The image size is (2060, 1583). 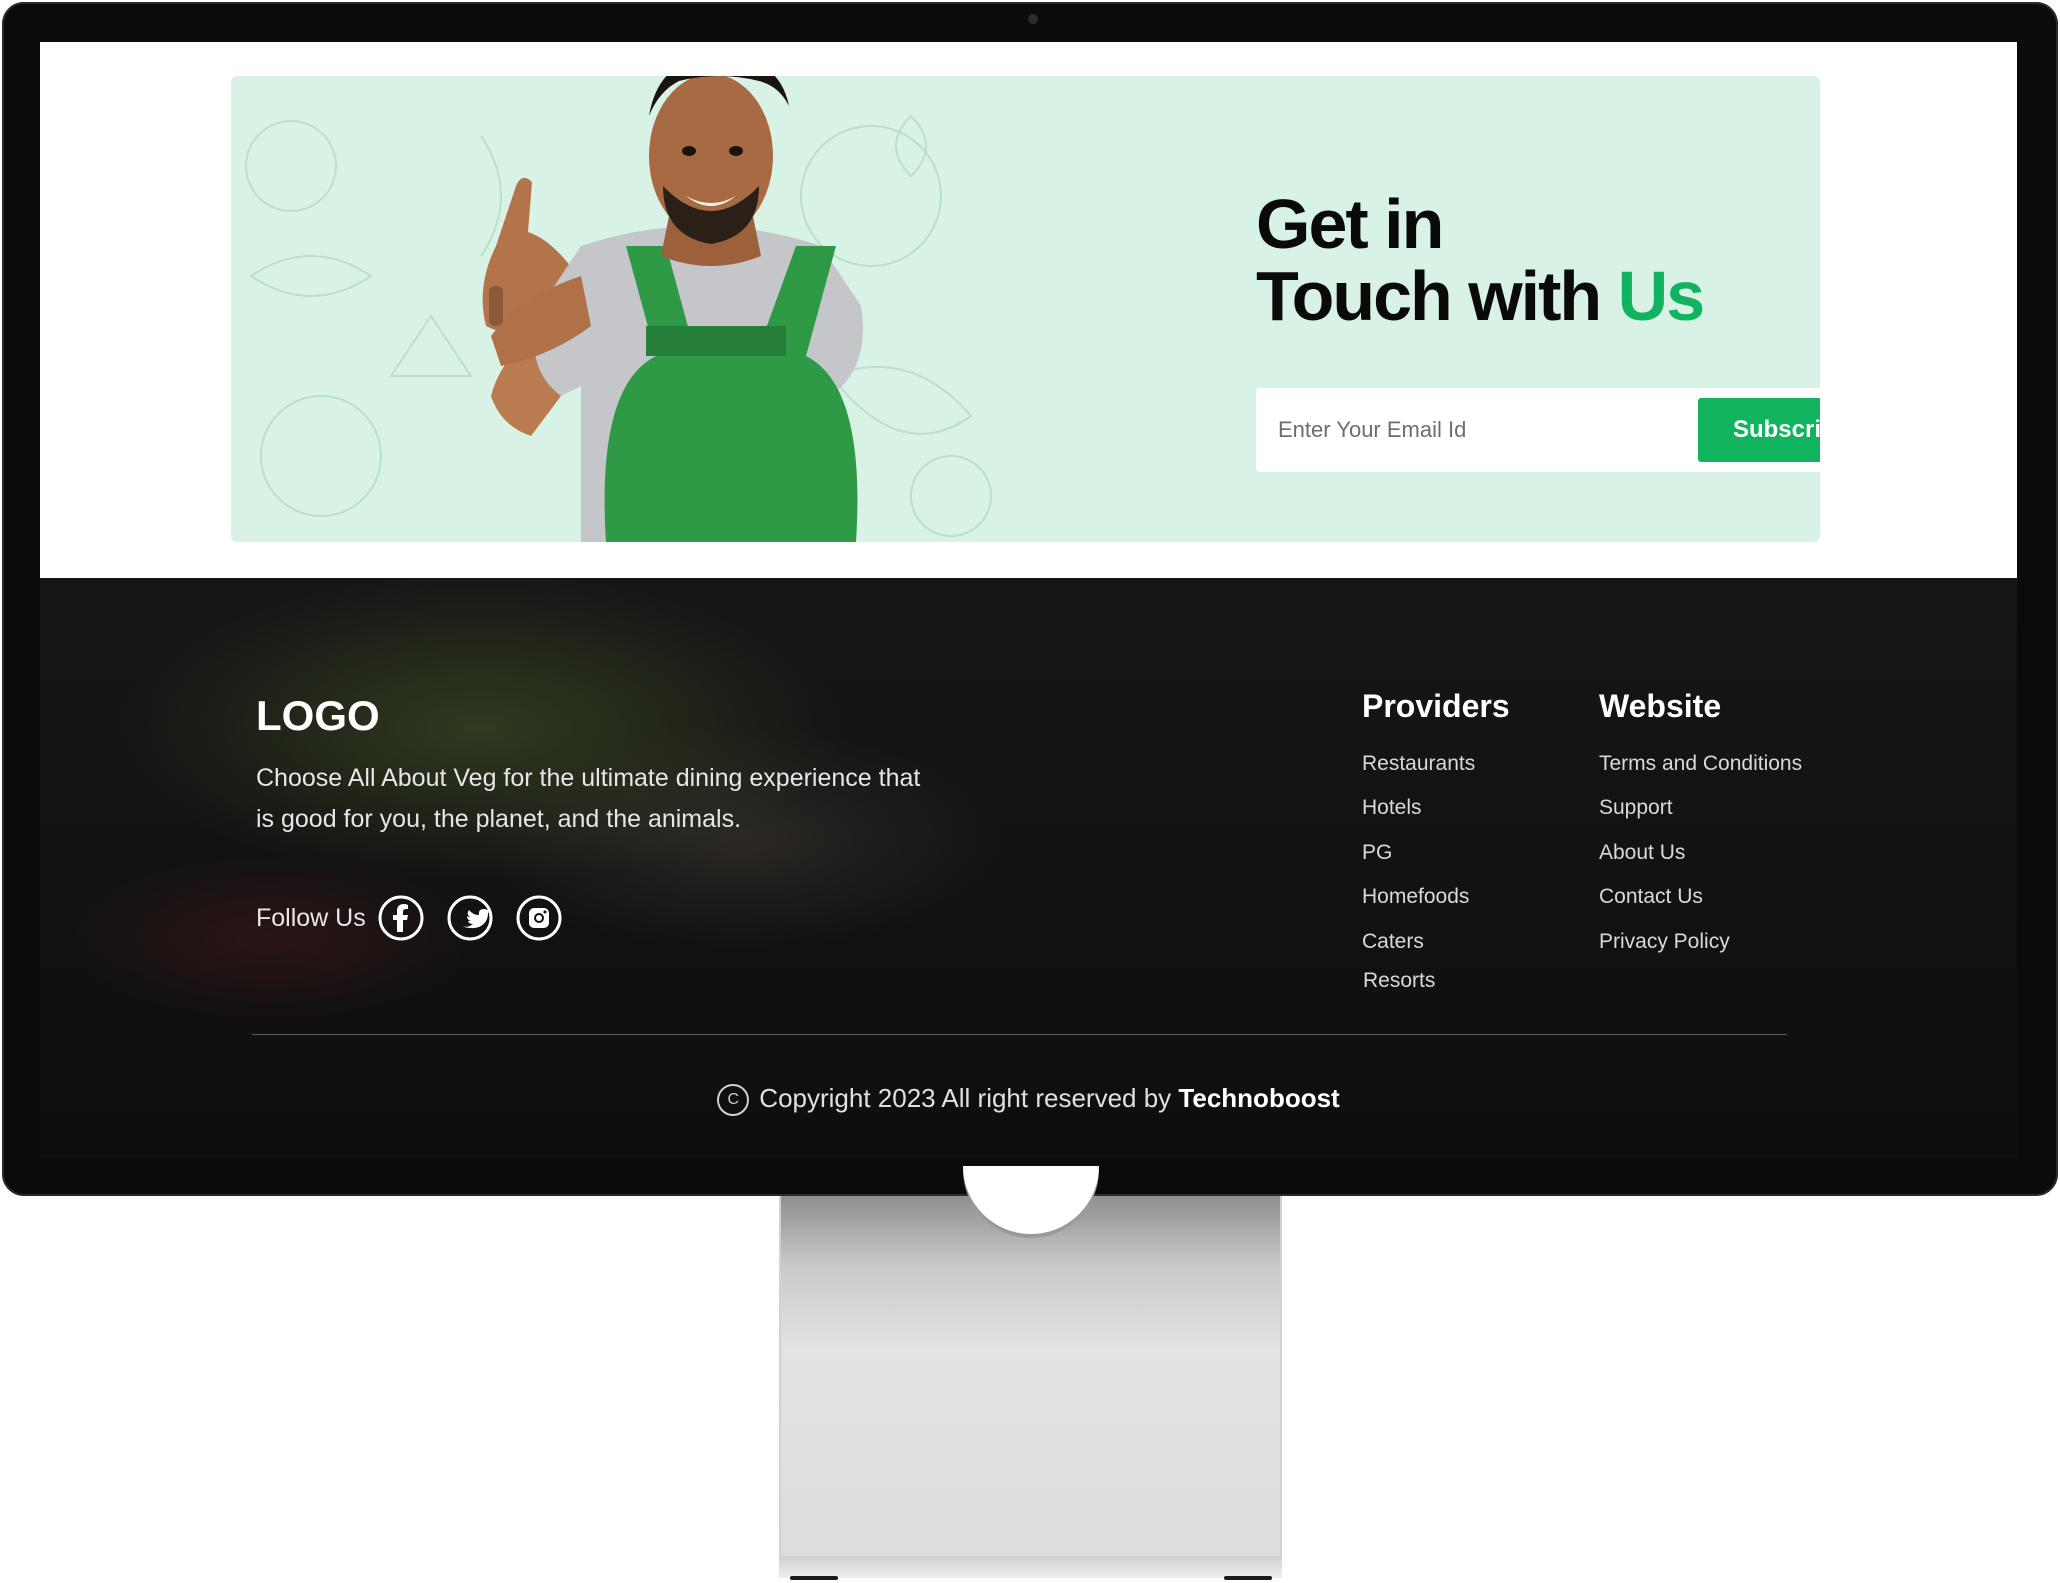 What do you see at coordinates (1415, 897) in the screenshot?
I see `footer-link-homefoods: Homefoods` at bounding box center [1415, 897].